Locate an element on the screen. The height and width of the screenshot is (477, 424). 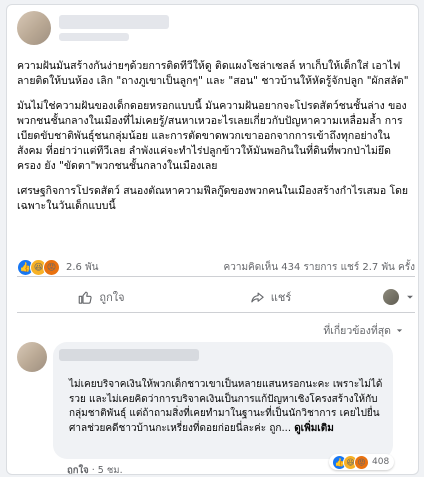
share-button: แชร์ is located at coordinates (270, 297).